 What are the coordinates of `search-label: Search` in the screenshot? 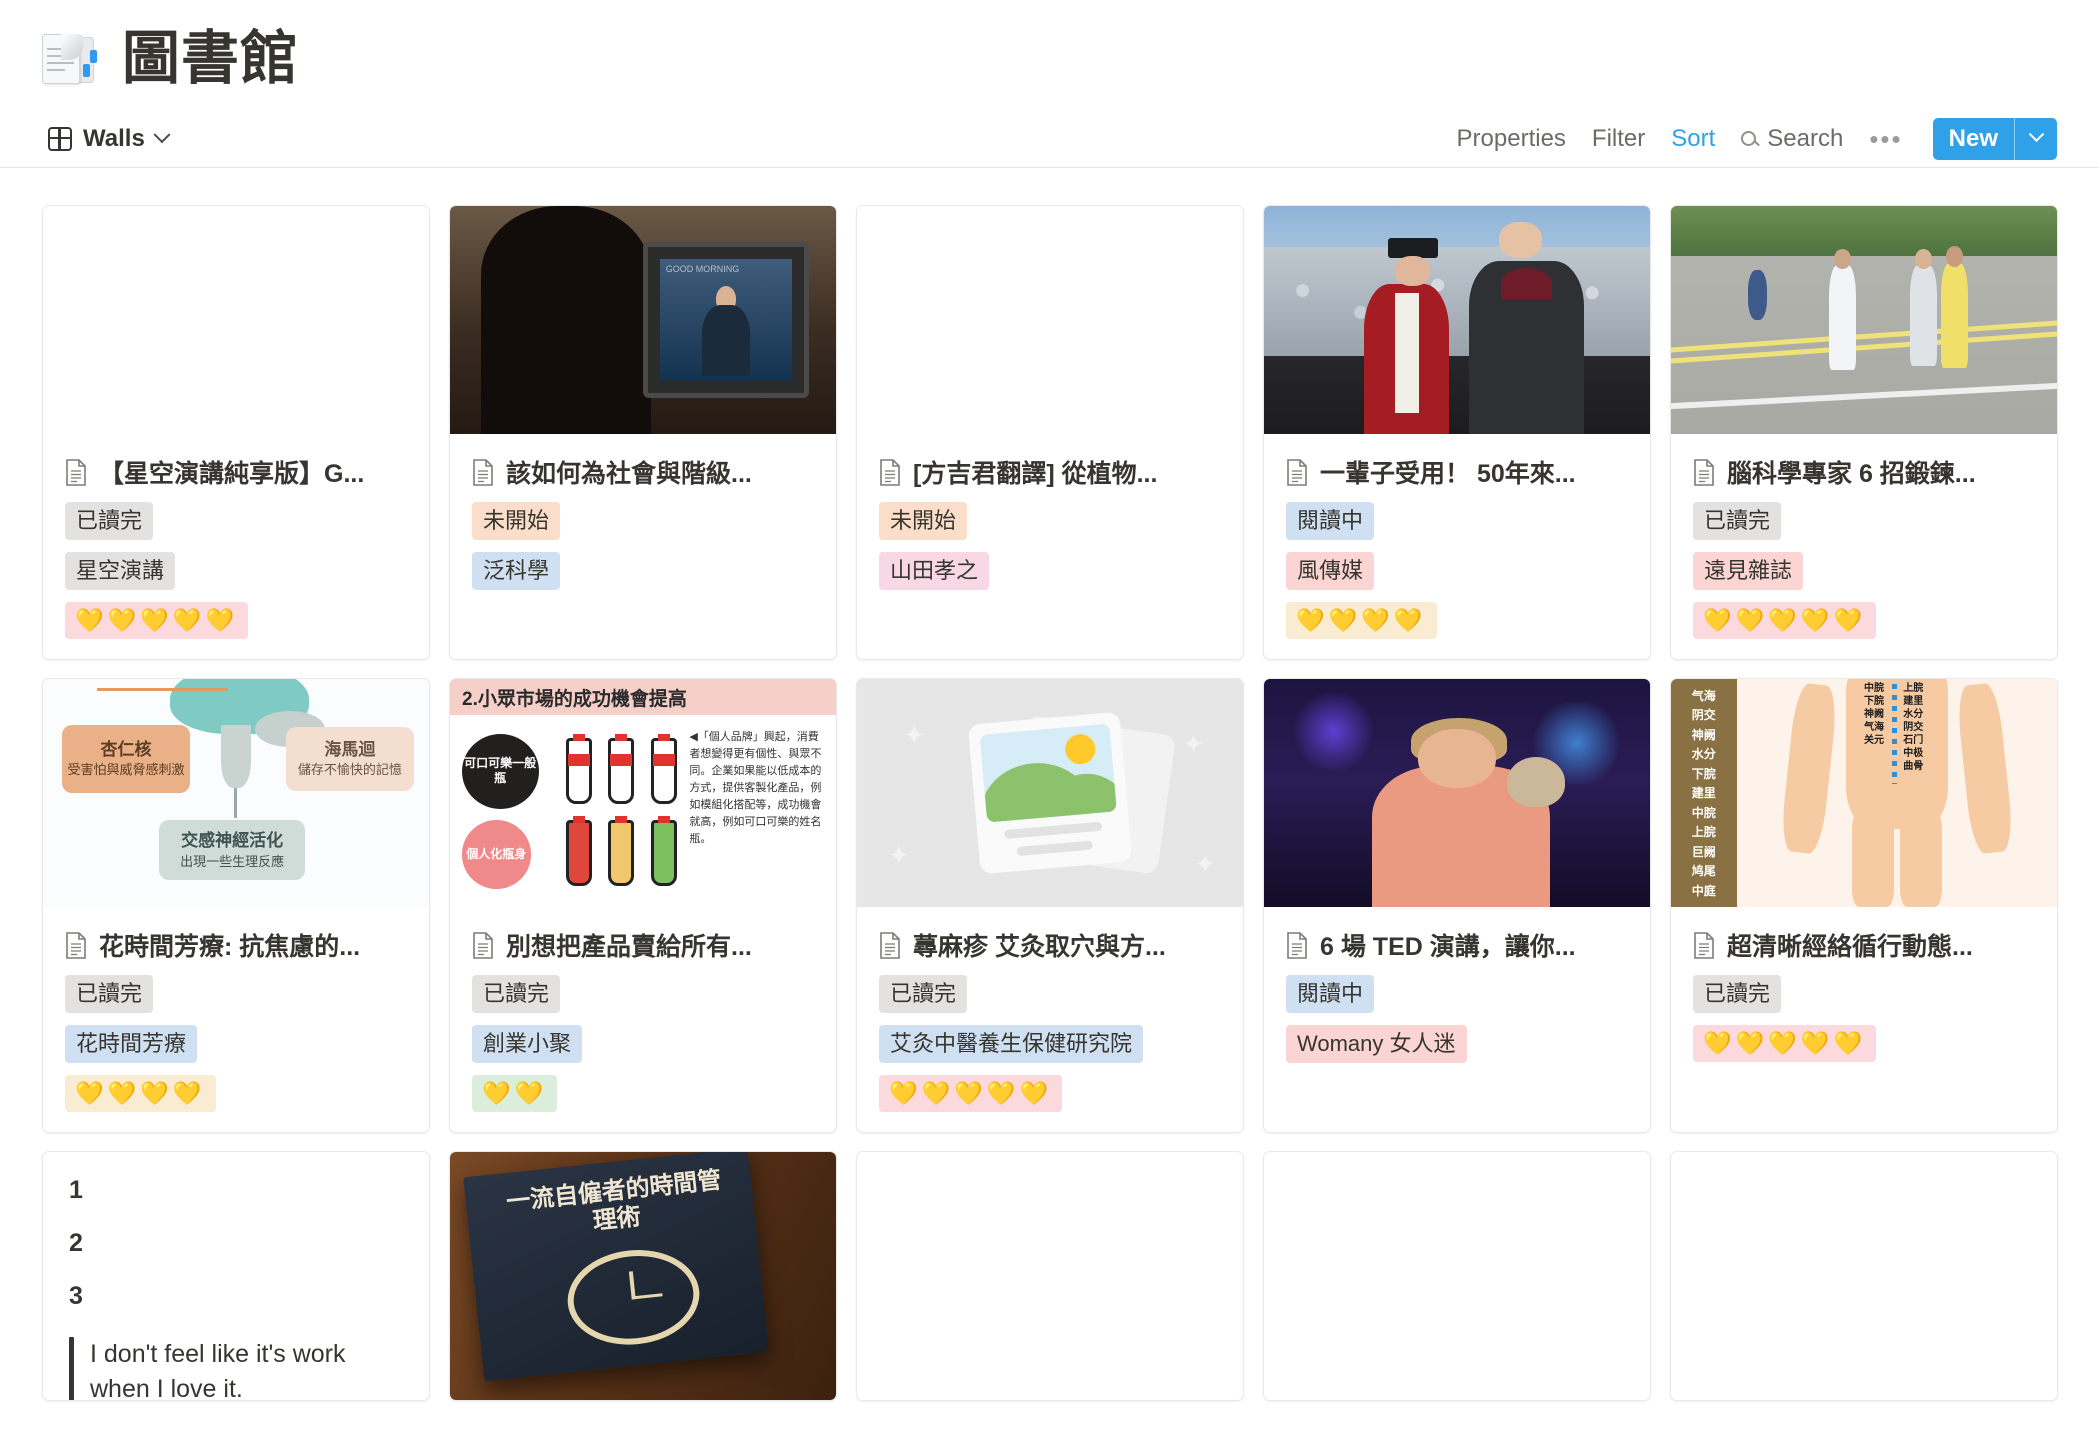 It's located at (1805, 138).